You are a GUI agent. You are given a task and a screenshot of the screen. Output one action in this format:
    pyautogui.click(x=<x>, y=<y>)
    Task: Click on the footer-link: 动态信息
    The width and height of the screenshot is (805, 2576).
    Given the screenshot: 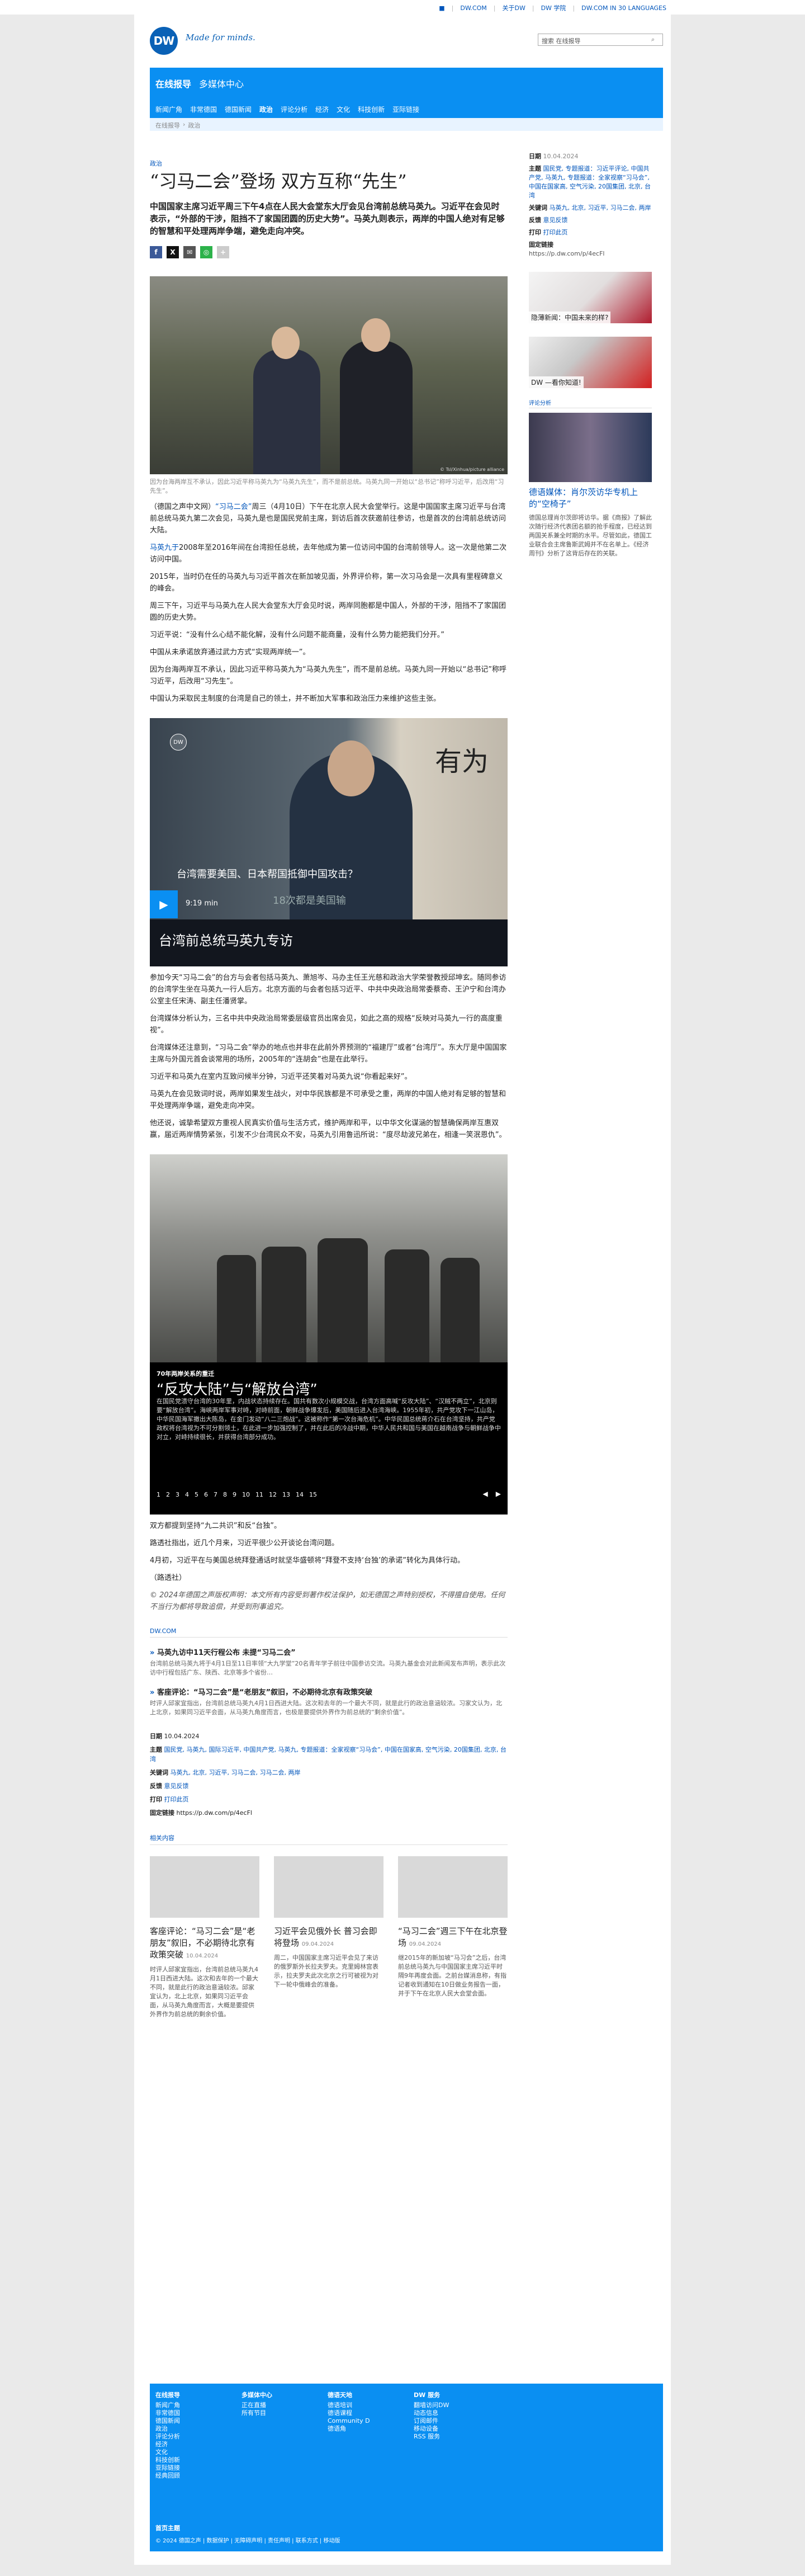 What is the action you would take?
    pyautogui.click(x=431, y=2413)
    